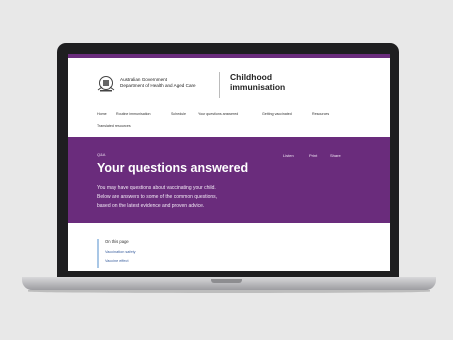 The width and height of the screenshot is (453, 340). I want to click on nav-item-routine-immunisation: Routine immunisation, so click(133, 114).